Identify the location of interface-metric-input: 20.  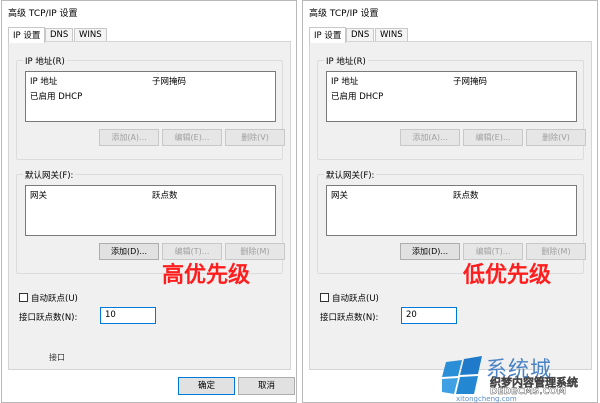
(429, 315).